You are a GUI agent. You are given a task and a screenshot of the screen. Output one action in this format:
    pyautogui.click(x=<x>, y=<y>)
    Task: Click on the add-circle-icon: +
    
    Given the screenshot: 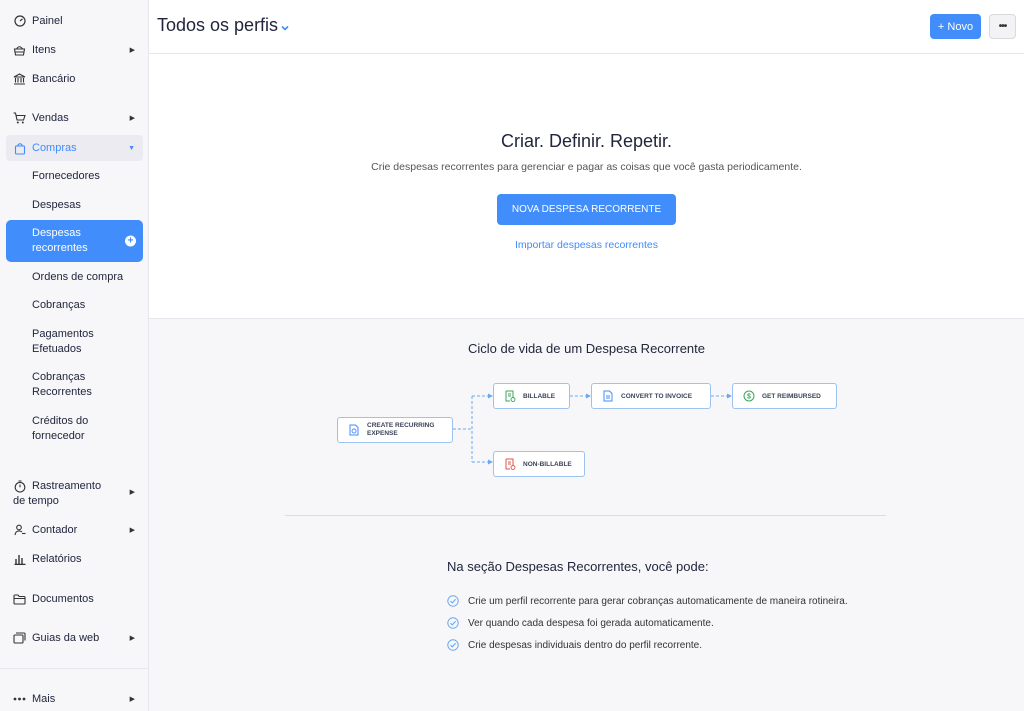 What is the action you would take?
    pyautogui.click(x=130, y=241)
    